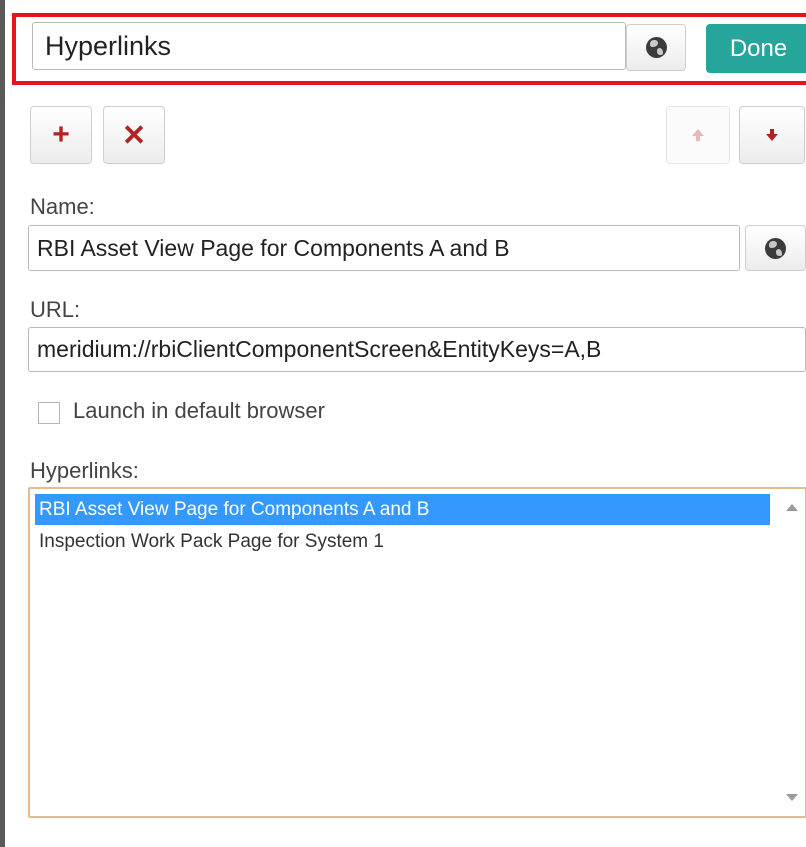 Image resolution: width=806 pixels, height=847 pixels. Describe the element at coordinates (84, 470) in the screenshot. I see `hyperlinks-label: Hyperlinks:` at that location.